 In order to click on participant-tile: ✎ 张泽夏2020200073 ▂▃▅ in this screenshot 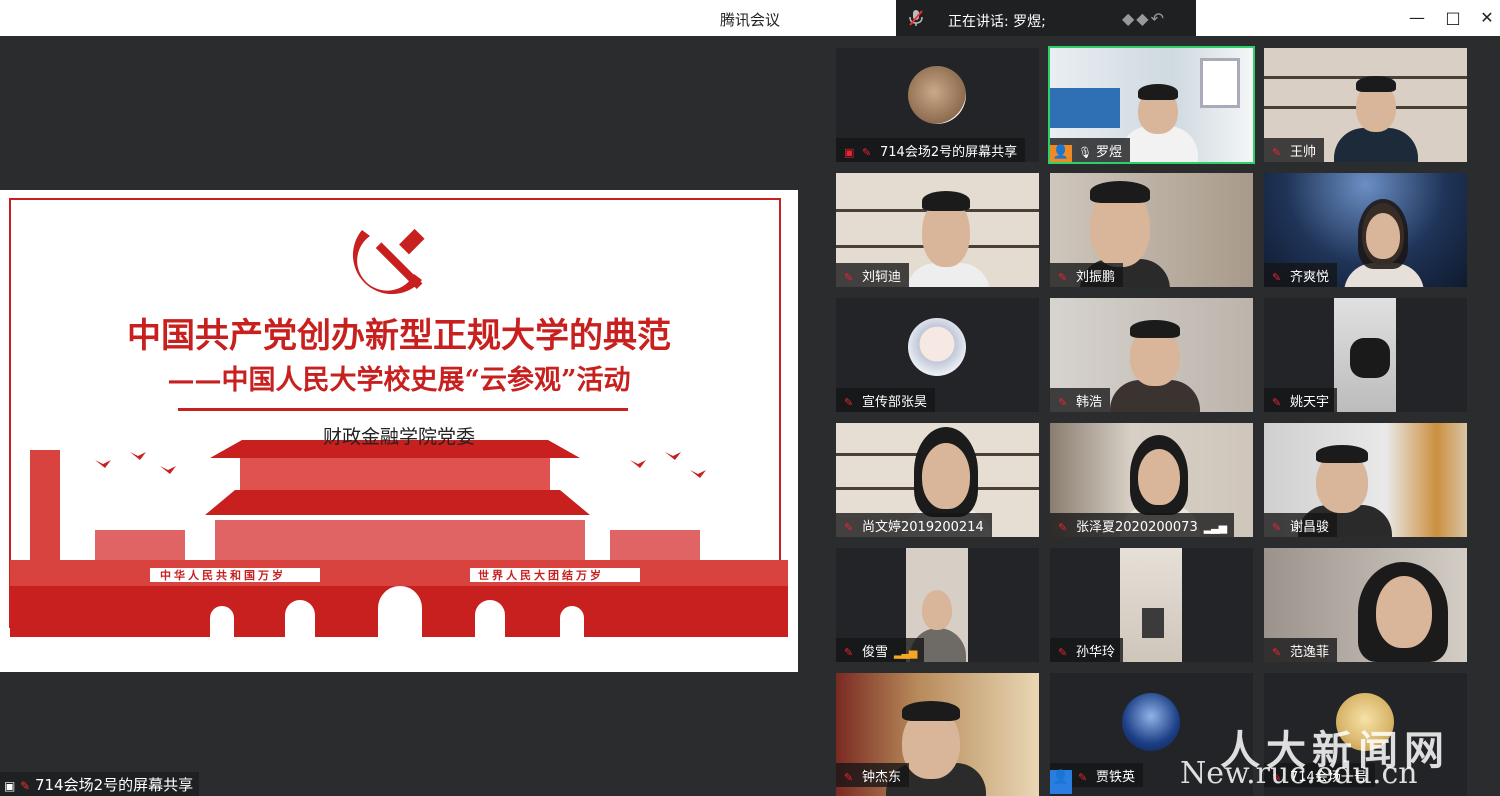, I will do `click(1151, 480)`.